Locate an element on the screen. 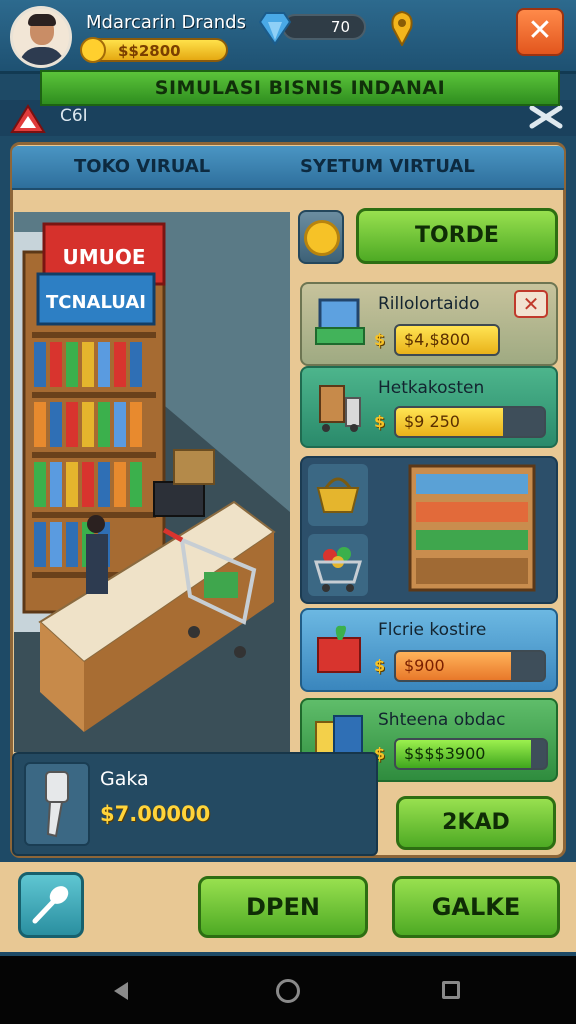 The height and width of the screenshot is (1024, 576). back-icon is located at coordinates (121, 991).